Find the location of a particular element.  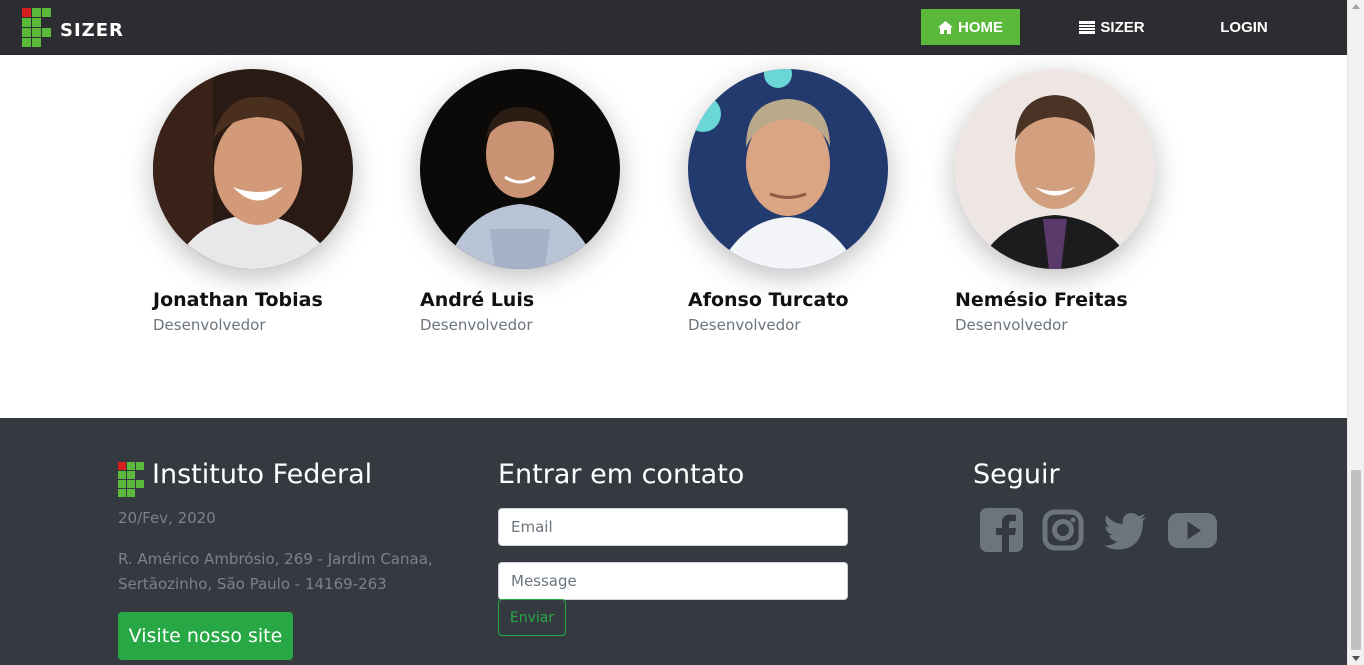

team-member-card: Nemésio Freitas Desenvolvedor is located at coordinates (1085, 201).